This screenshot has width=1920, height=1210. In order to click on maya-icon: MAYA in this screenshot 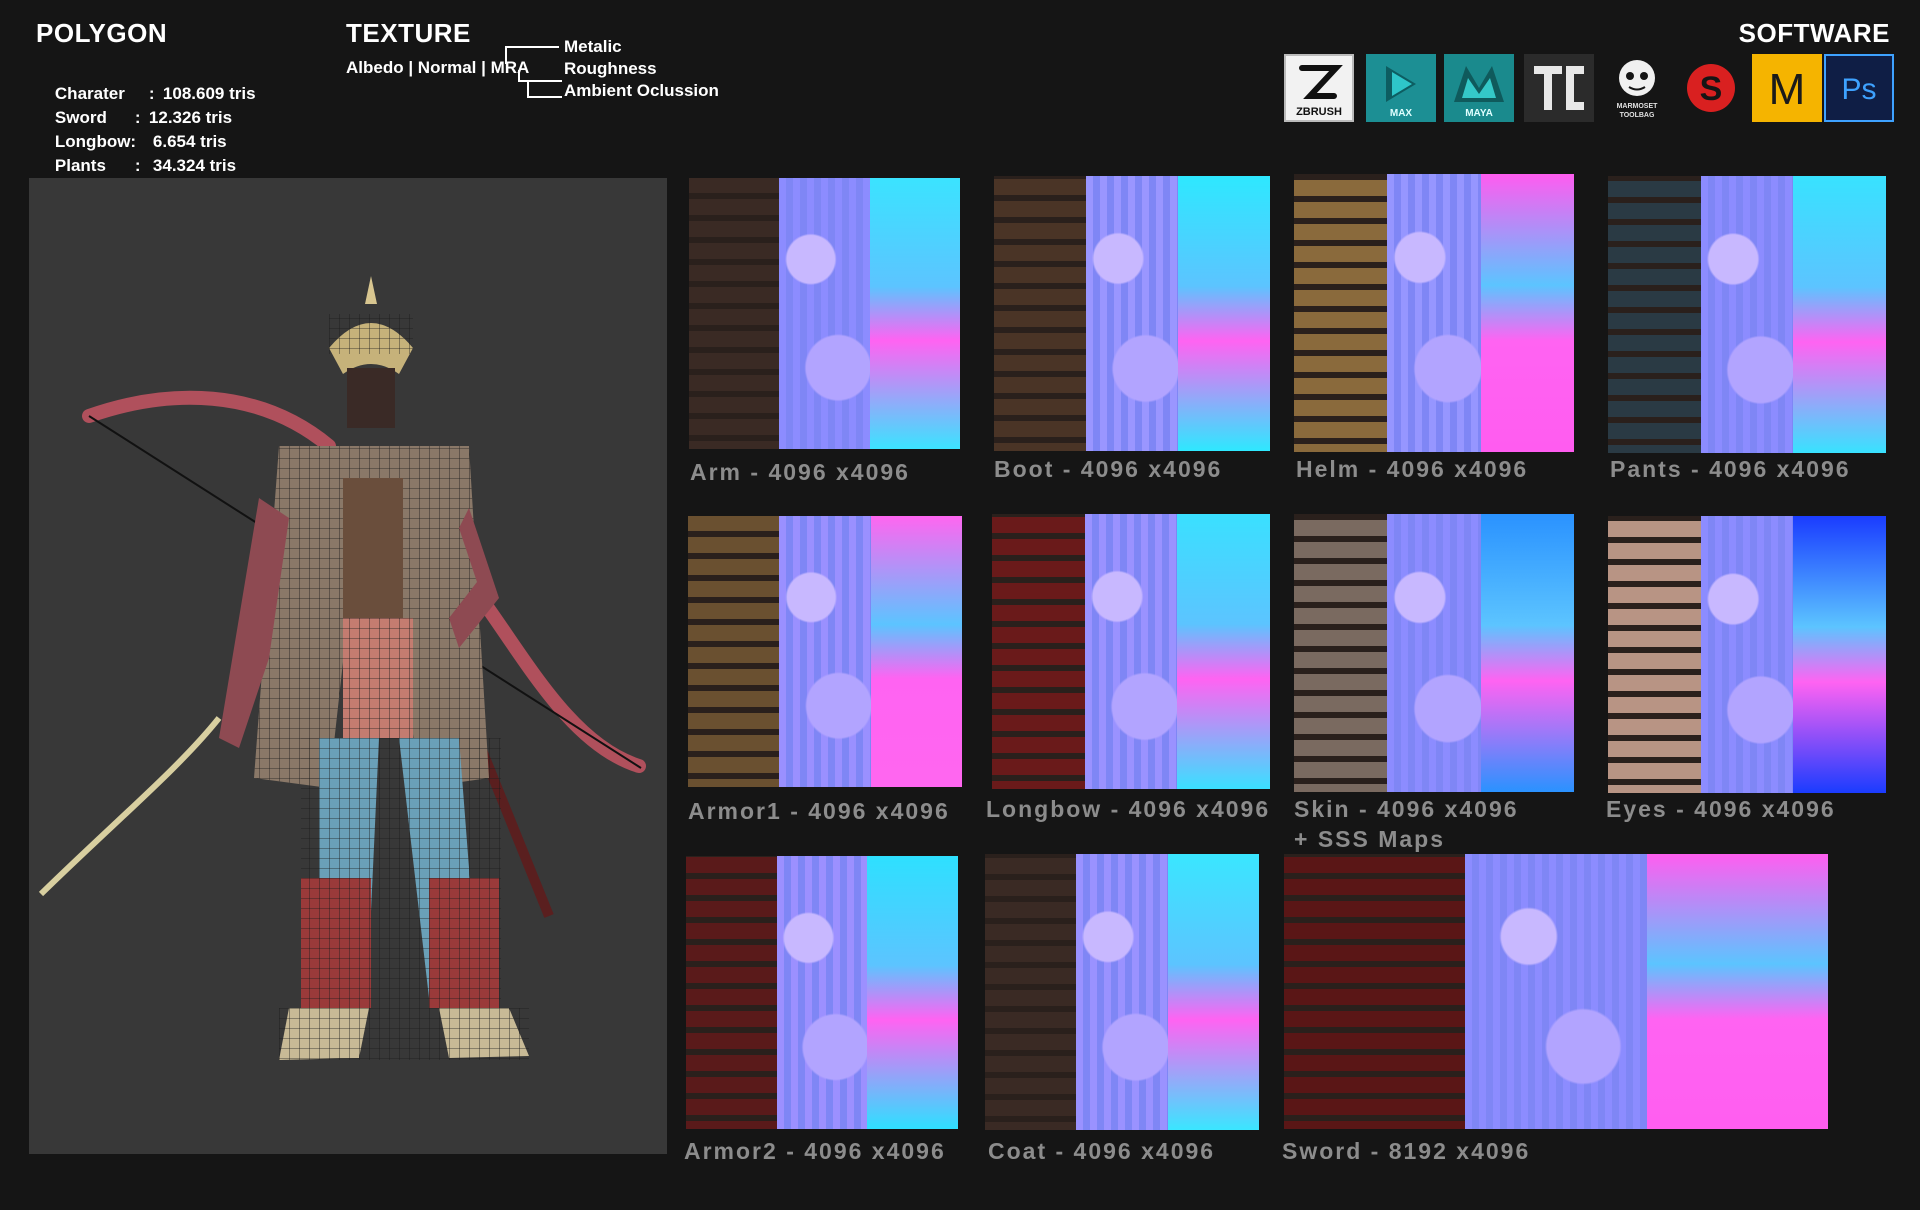, I will do `click(1479, 88)`.